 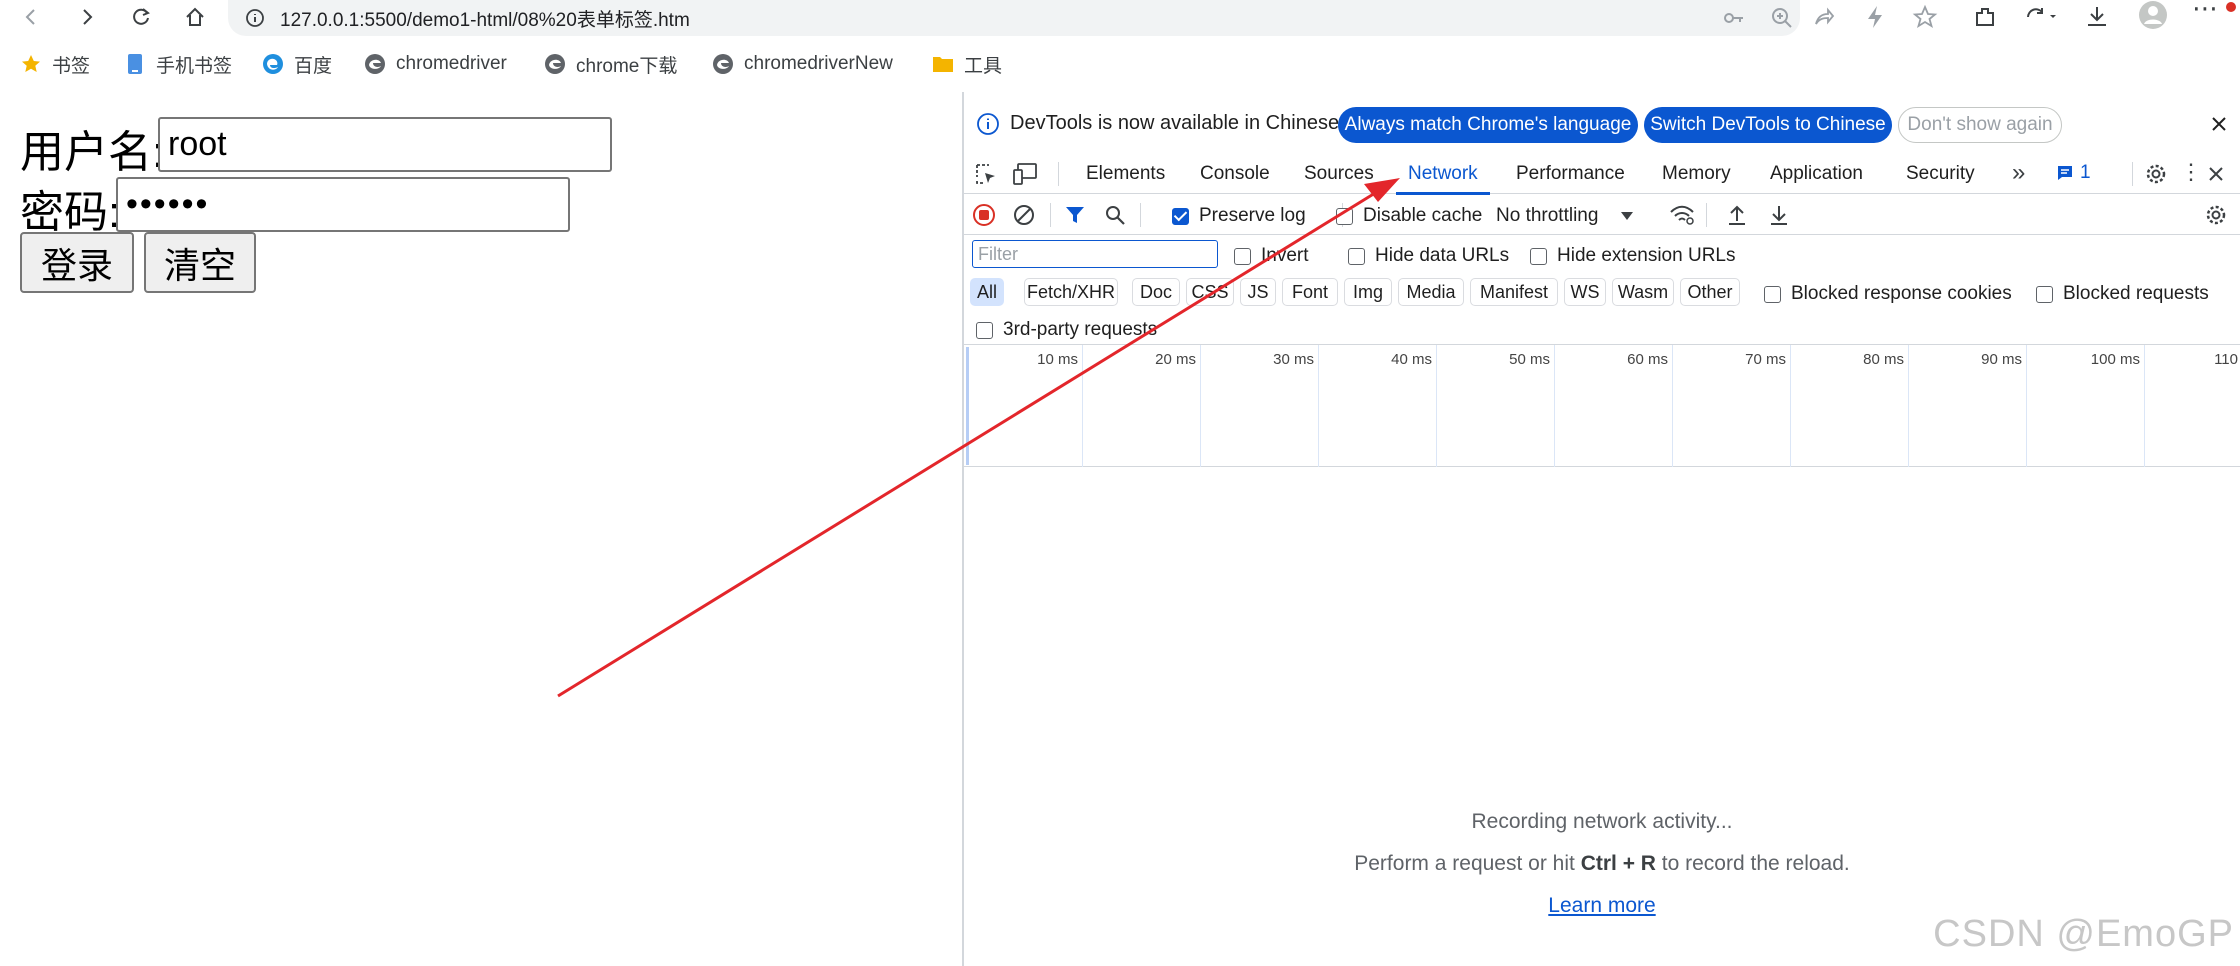 What do you see at coordinates (2156, 174) in the screenshot?
I see `settings-gear-icon` at bounding box center [2156, 174].